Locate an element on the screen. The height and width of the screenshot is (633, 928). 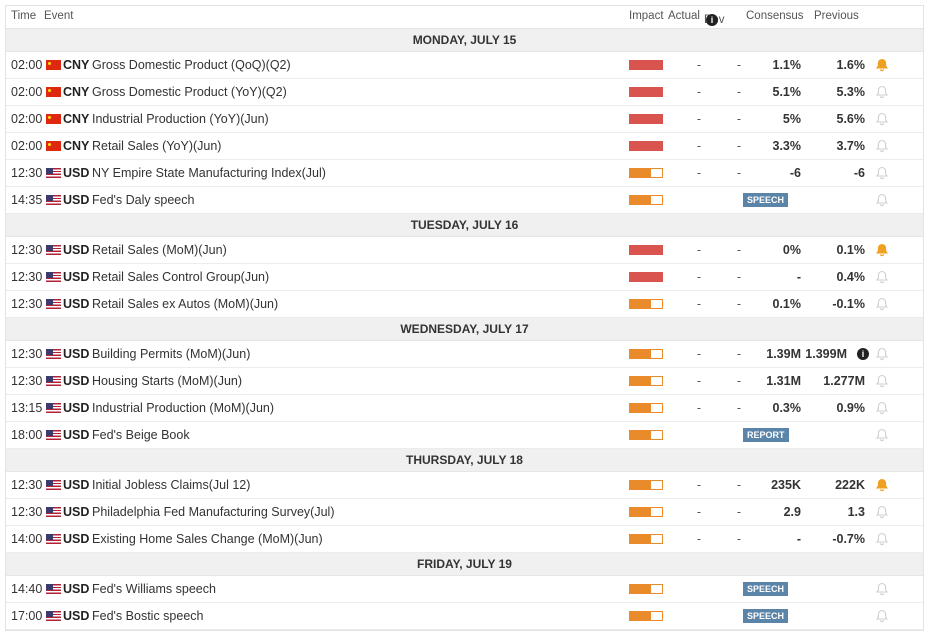
event-name: Retail Sales (YoY)(Jun) is located at coordinates (156, 146).